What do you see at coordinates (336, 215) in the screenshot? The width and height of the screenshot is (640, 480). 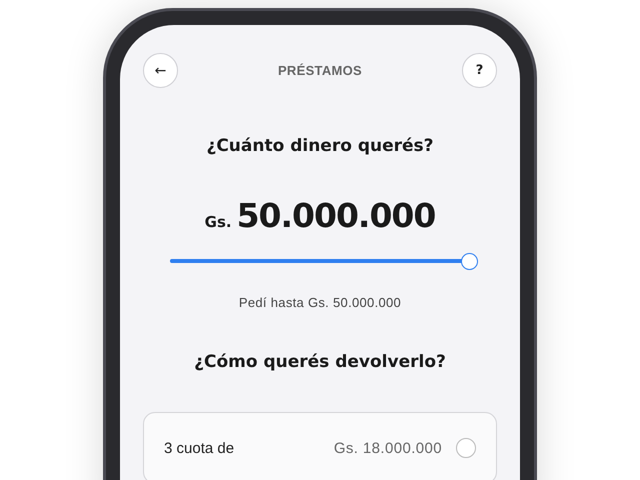 I see `amount-value: 50.000.000` at bounding box center [336, 215].